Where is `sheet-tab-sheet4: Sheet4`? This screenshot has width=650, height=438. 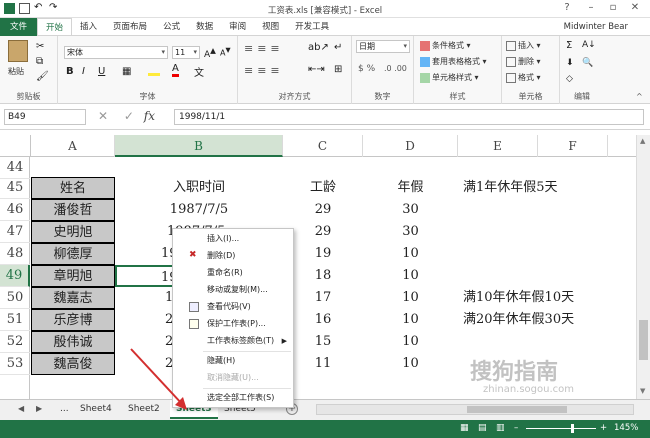
sheet-tab-sheet4: Sheet4 is located at coordinates (96, 409).